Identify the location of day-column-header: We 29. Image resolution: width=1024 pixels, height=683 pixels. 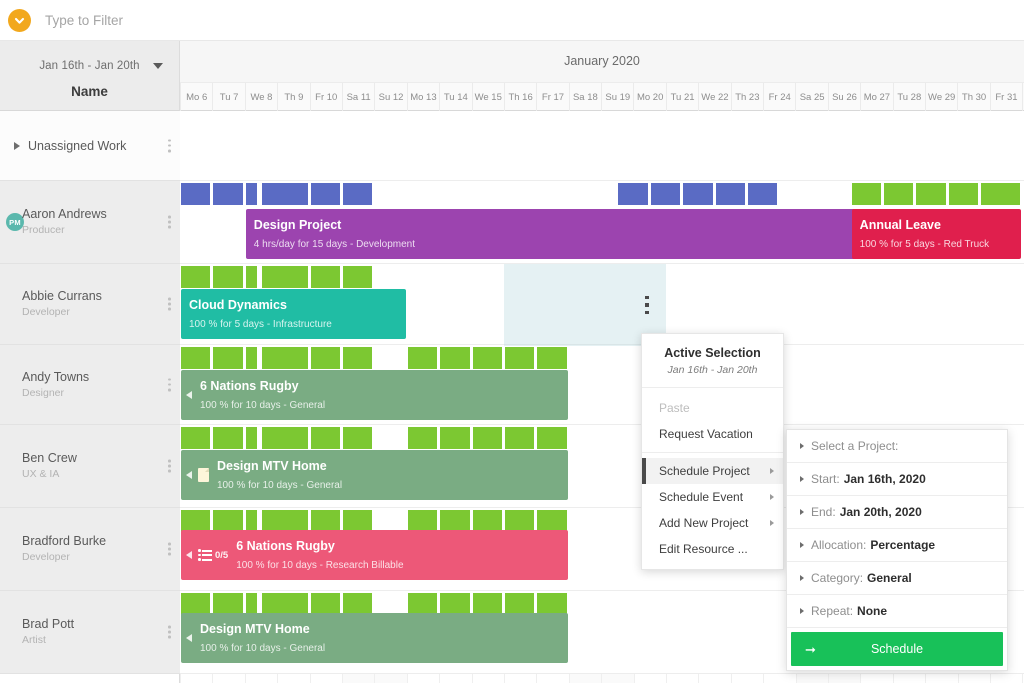
(940, 97).